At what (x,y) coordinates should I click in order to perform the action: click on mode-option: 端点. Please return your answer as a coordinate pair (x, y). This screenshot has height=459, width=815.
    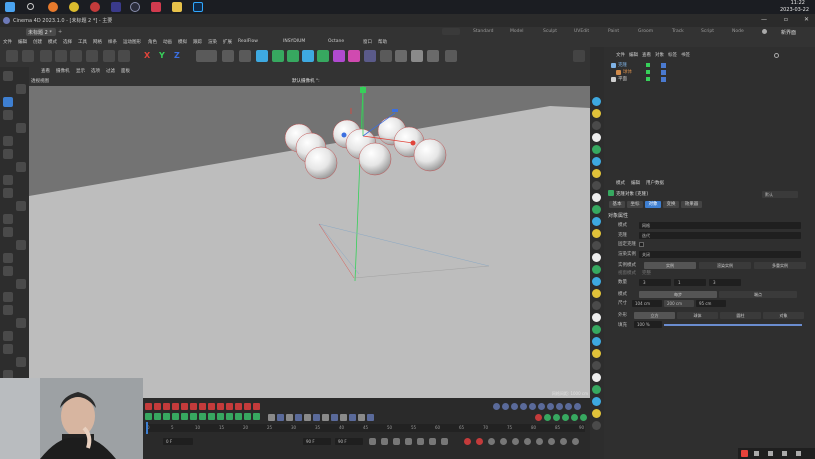
    Looking at the image, I should click on (758, 294).